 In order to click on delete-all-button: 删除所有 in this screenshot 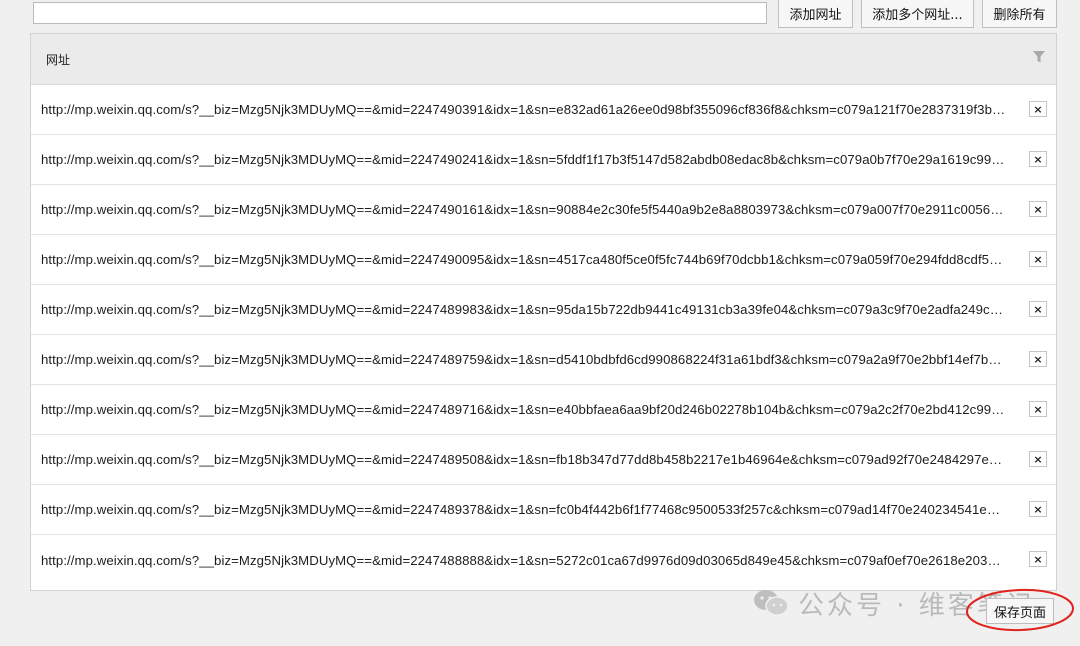, I will do `click(1019, 14)`.